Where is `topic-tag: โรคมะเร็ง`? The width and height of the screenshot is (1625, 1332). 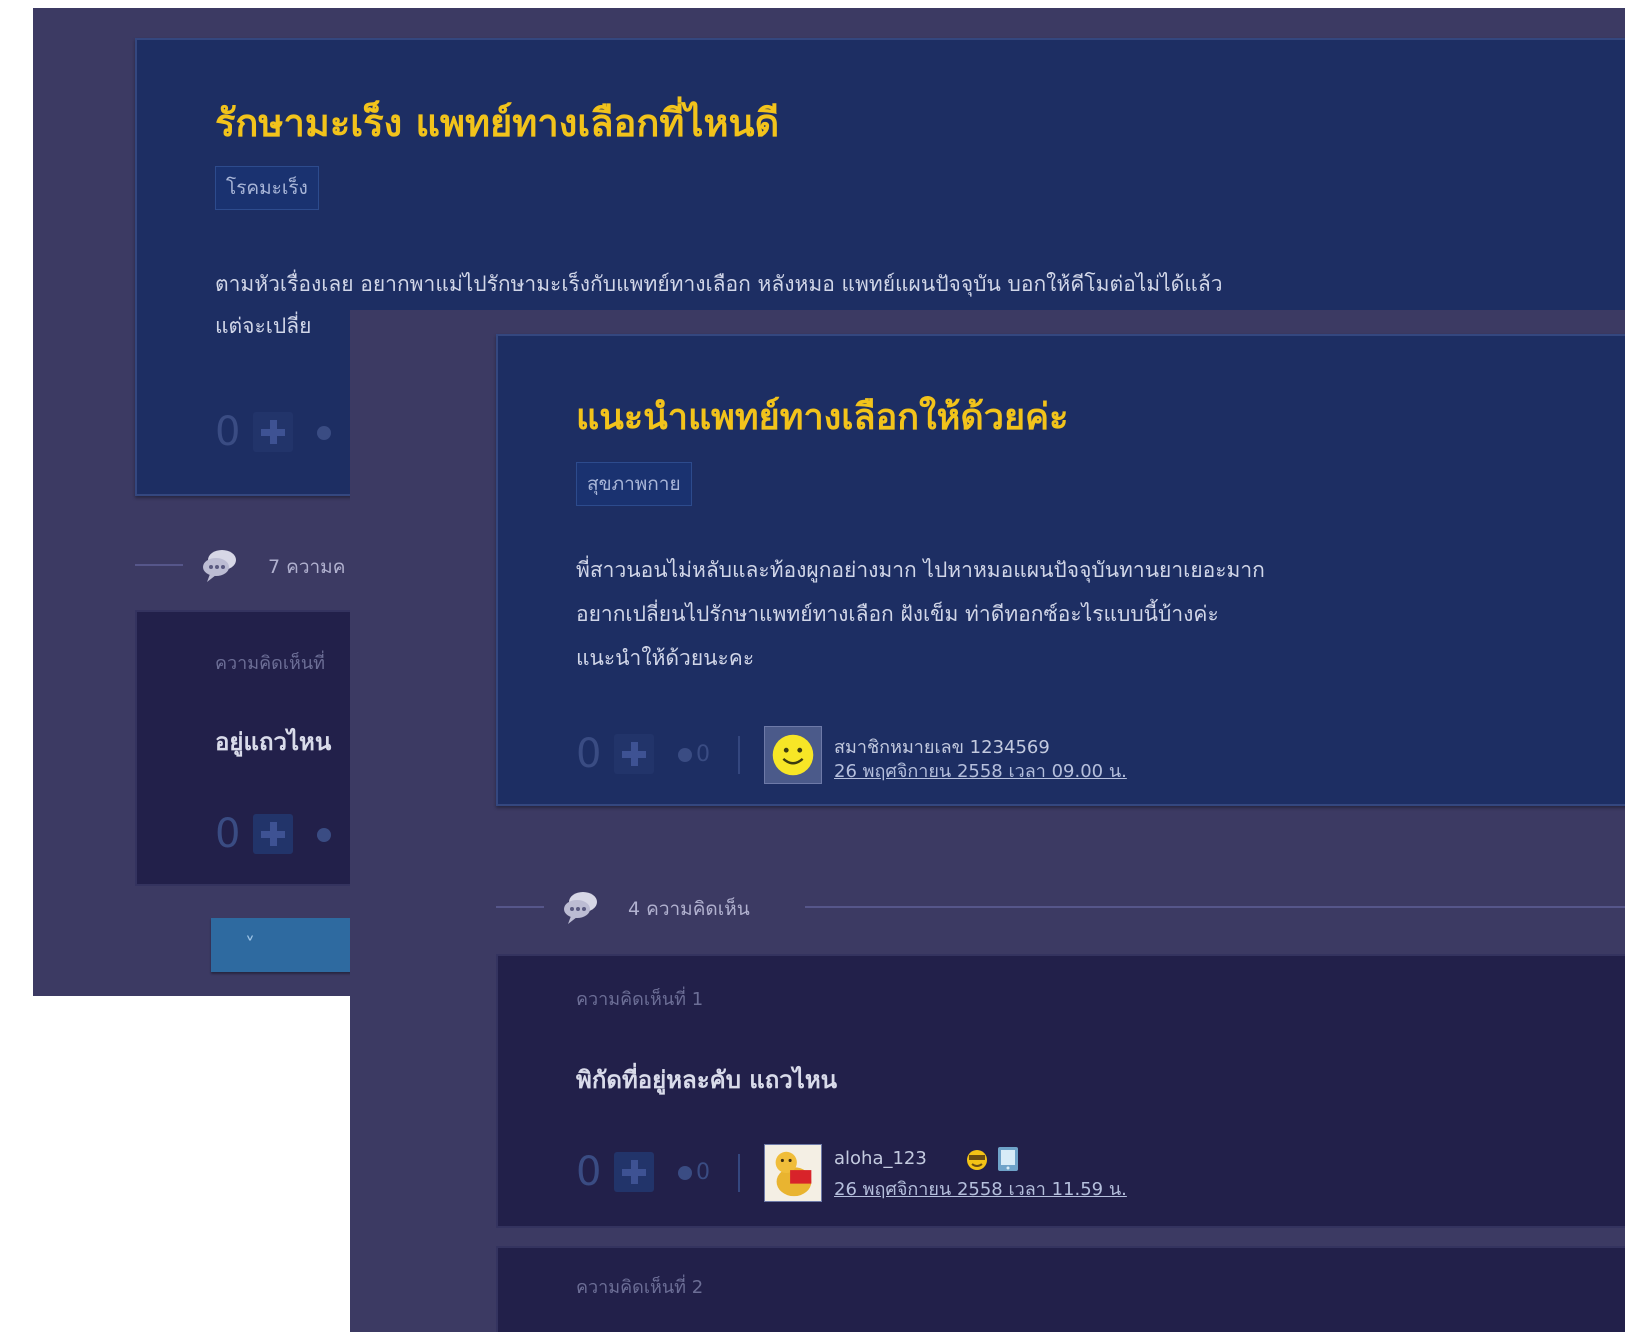 topic-tag: โรคมะเร็ง is located at coordinates (267, 188).